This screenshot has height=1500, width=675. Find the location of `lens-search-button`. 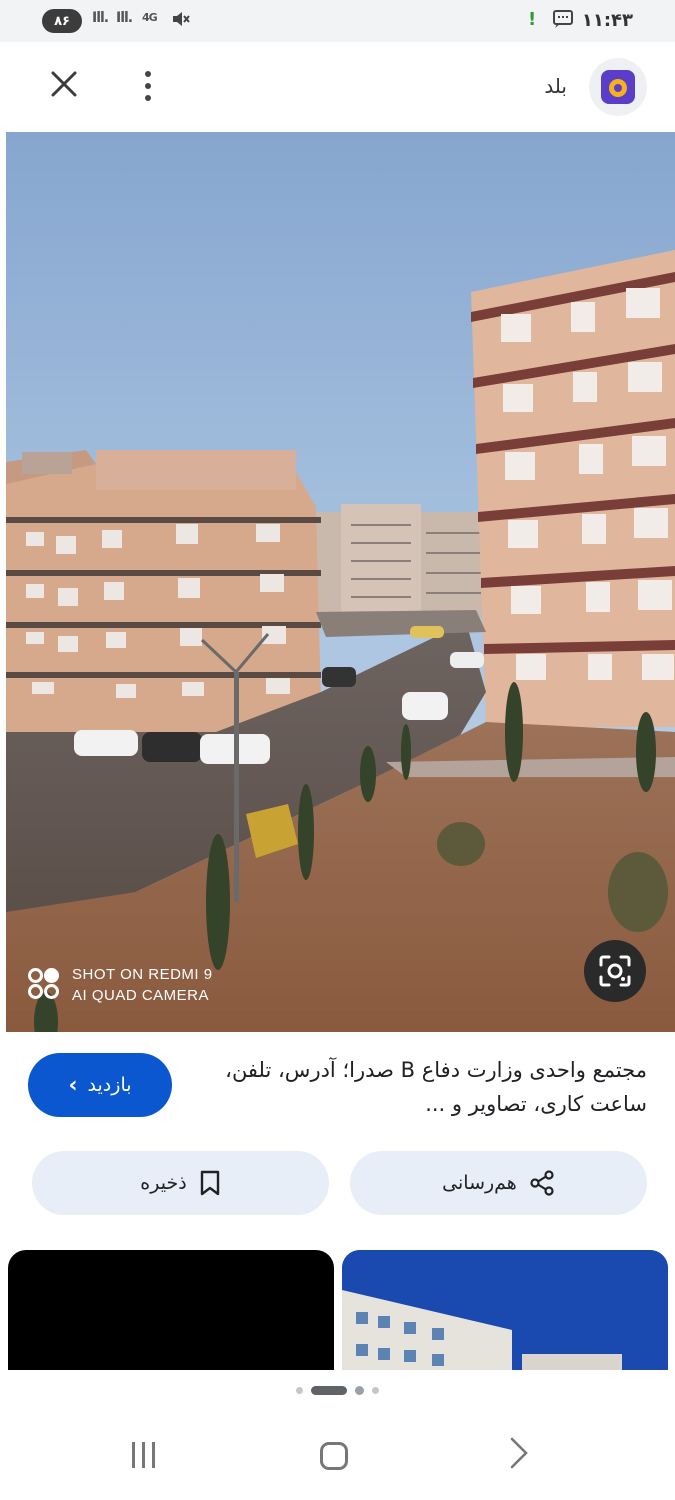

lens-search-button is located at coordinates (615, 971).